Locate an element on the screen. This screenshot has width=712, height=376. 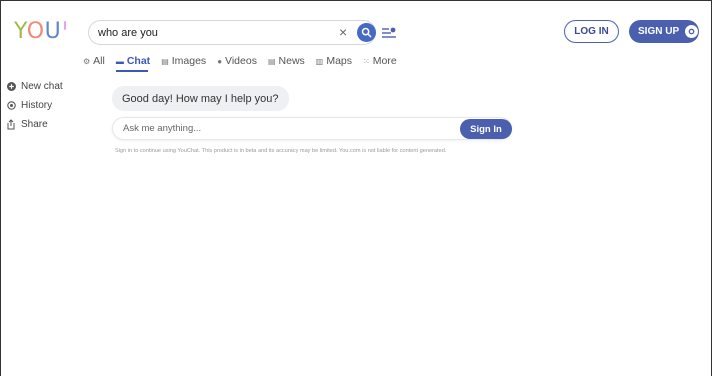
sign-in-button: Sign In is located at coordinates (486, 129).